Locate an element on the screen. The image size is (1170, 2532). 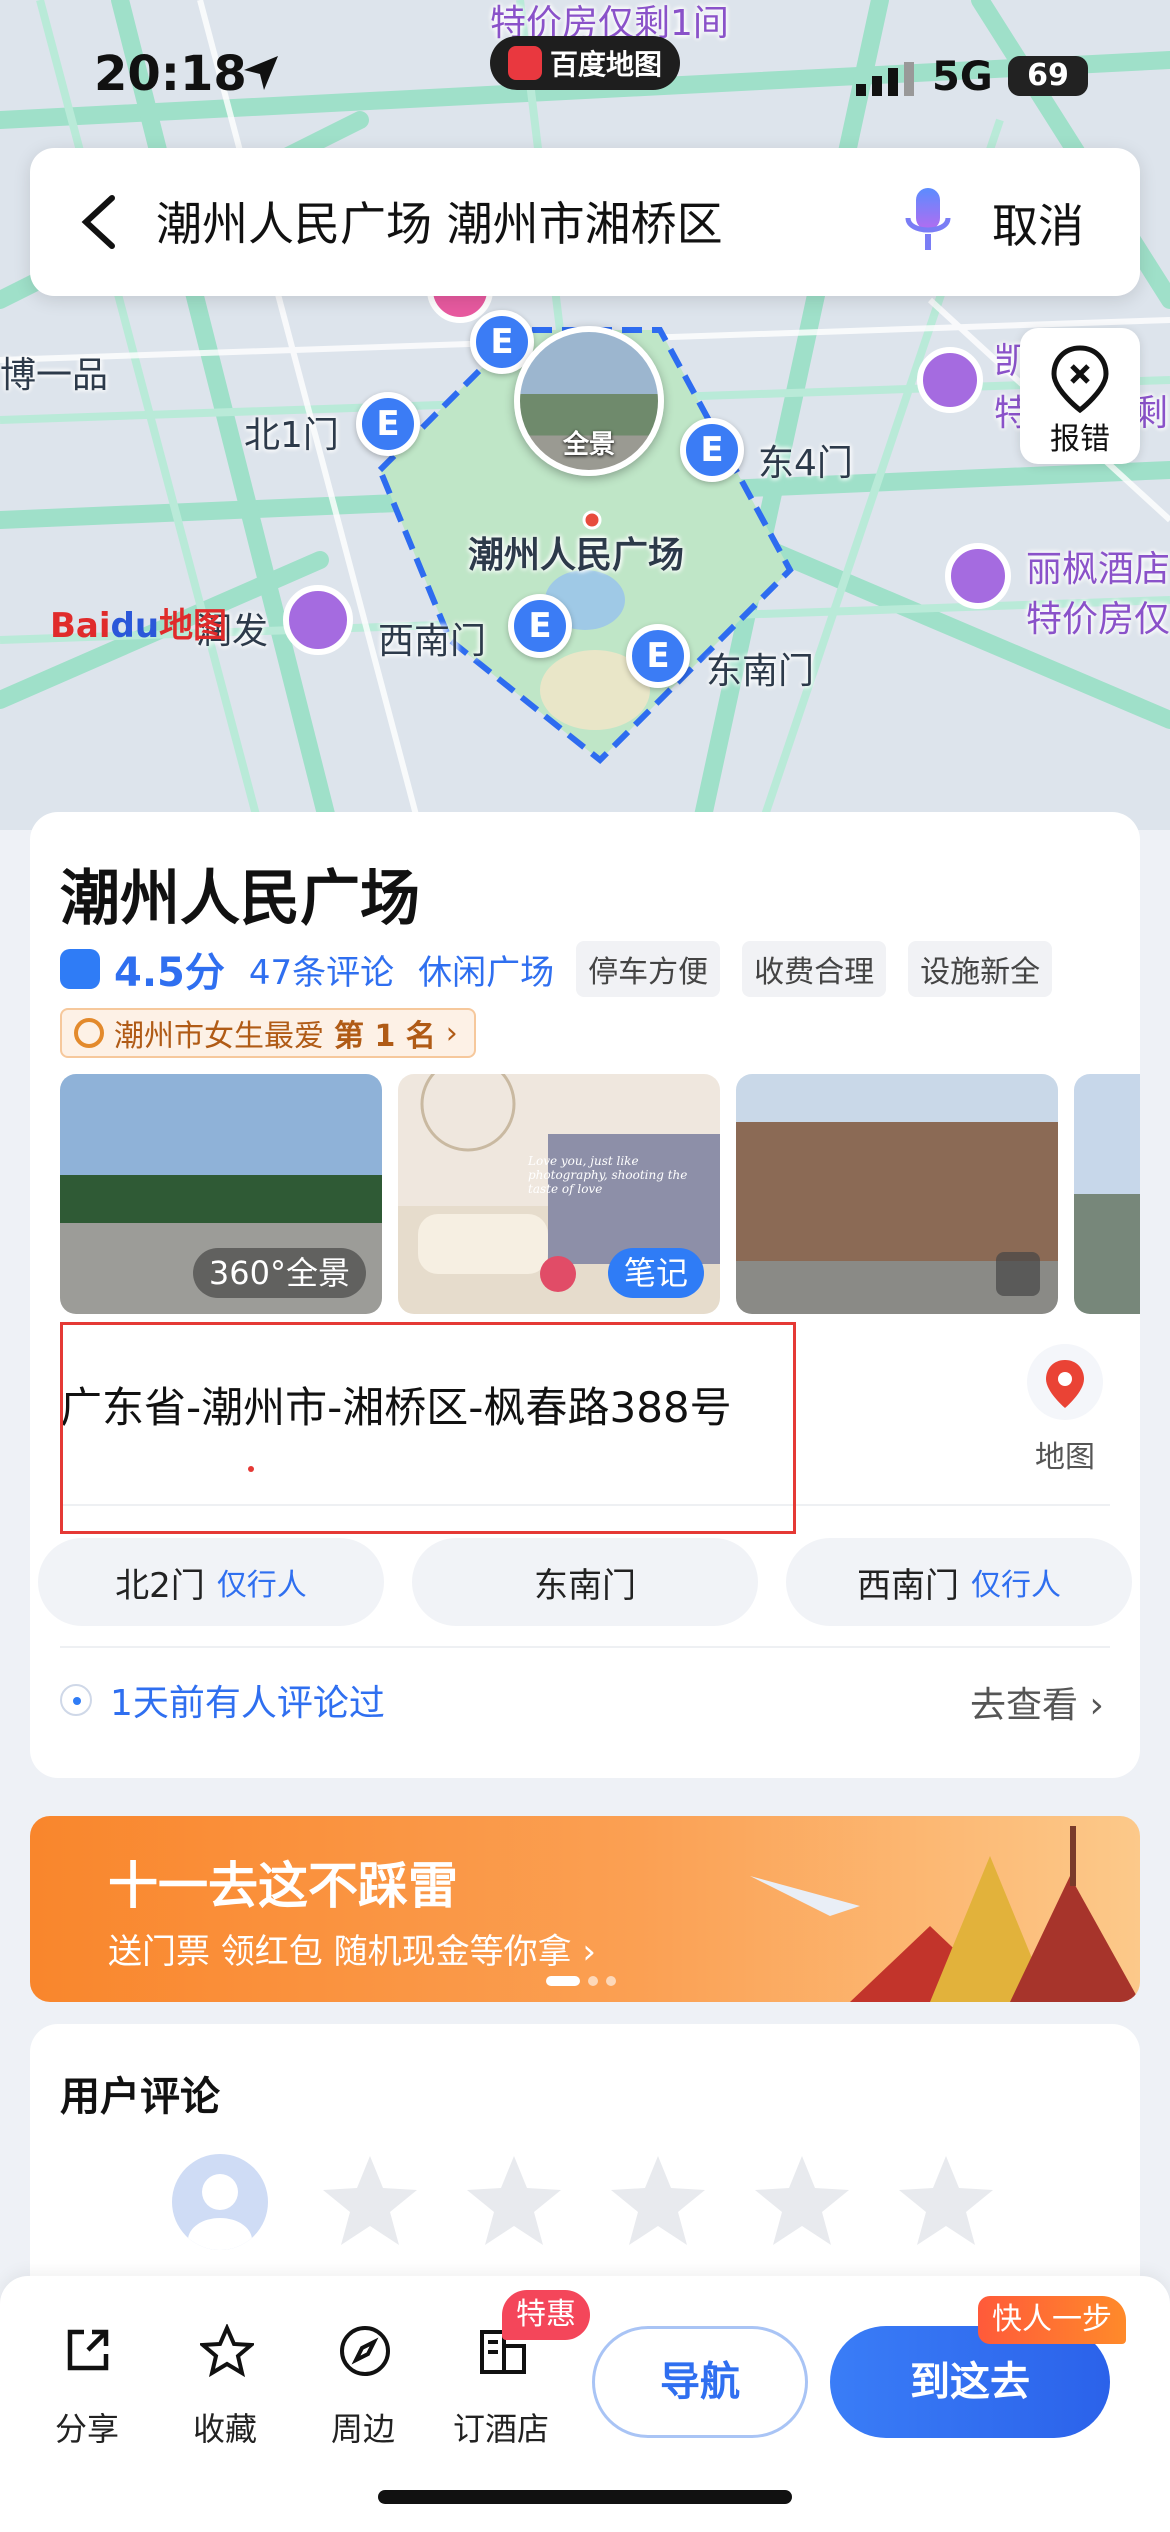
report-error-button: 报错 is located at coordinates (1080, 396).